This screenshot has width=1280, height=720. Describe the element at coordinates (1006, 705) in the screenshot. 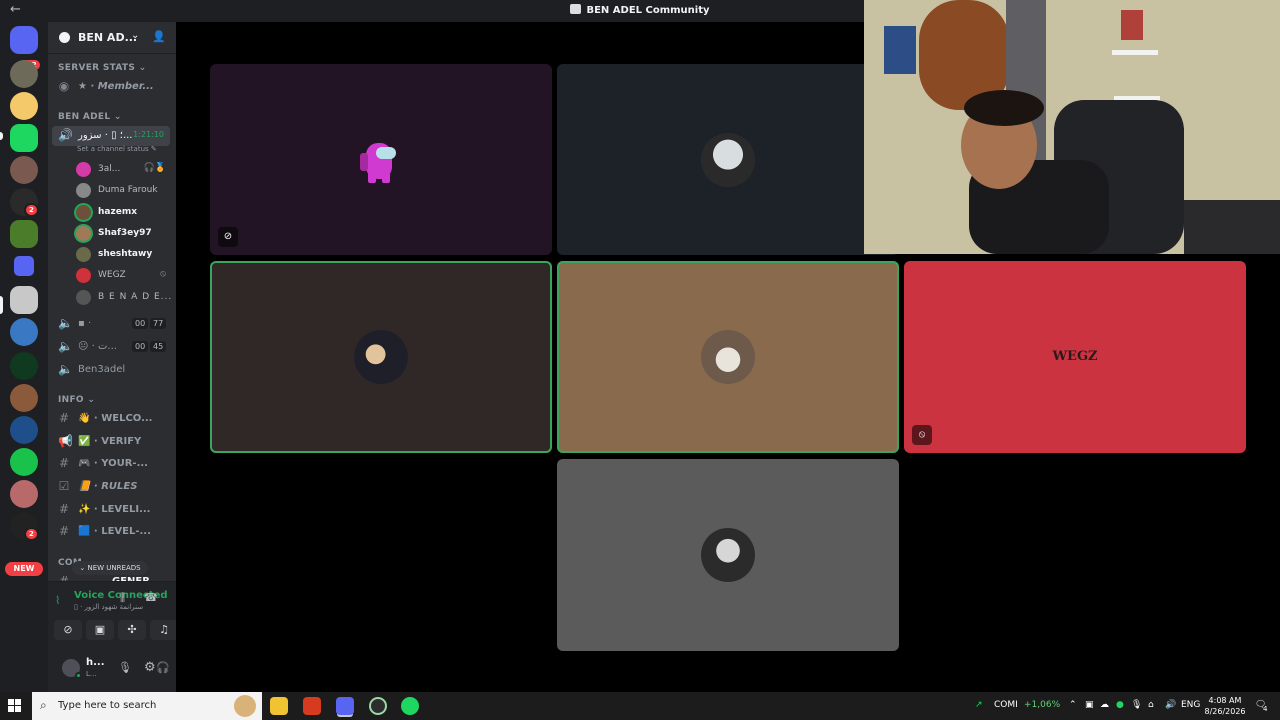

I see `stock-name: COMI` at that location.